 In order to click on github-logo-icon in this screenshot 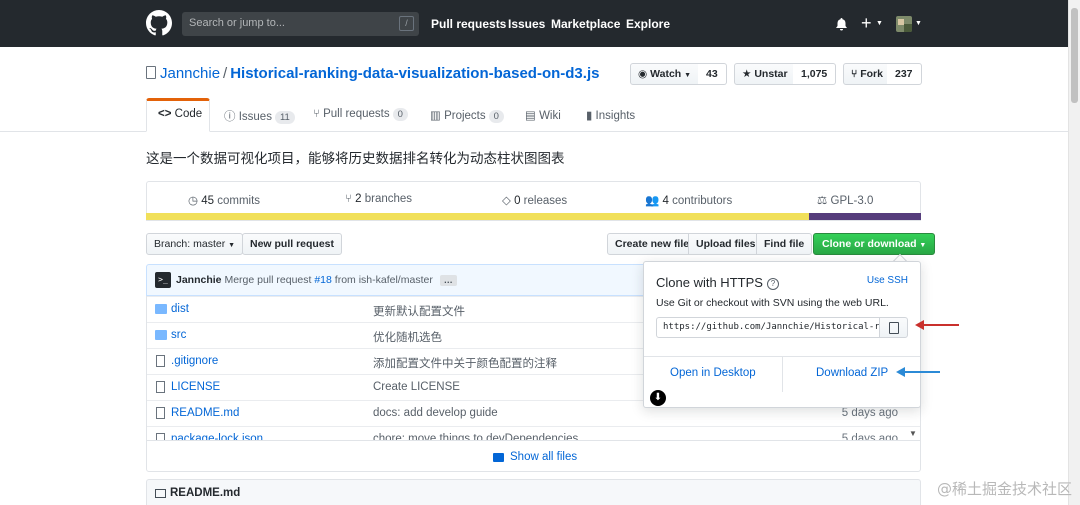, I will do `click(159, 23)`.